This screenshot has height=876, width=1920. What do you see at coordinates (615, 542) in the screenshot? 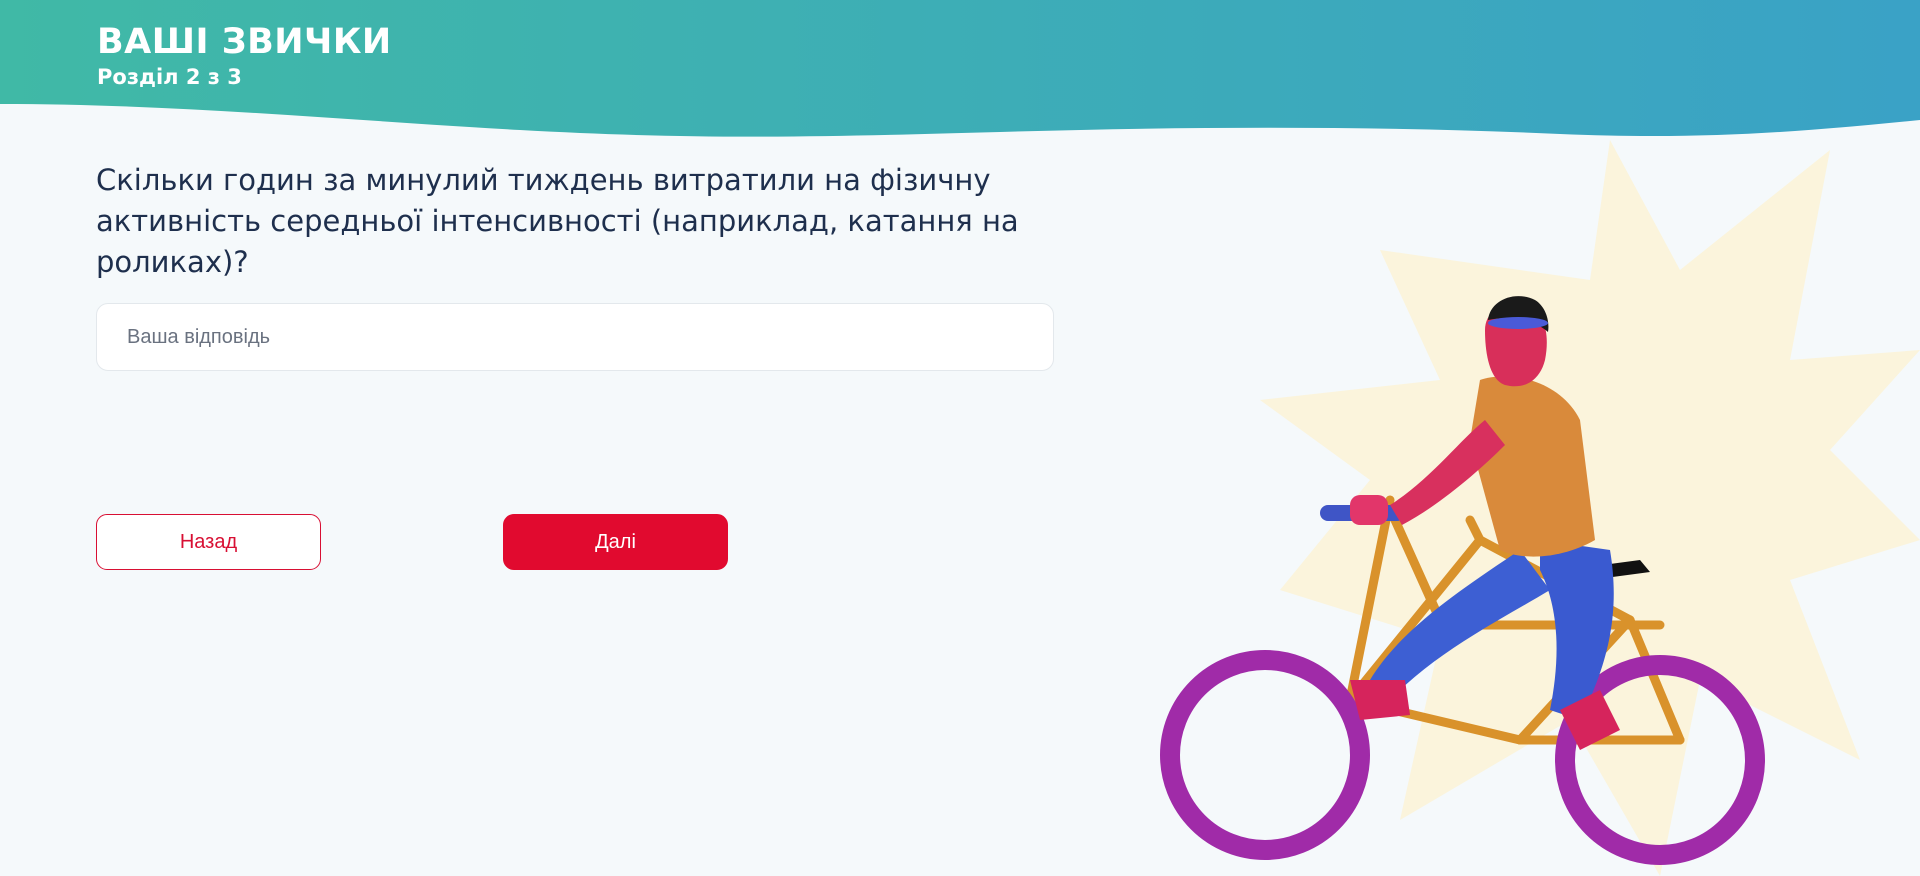
I see `next-button: Далі` at bounding box center [615, 542].